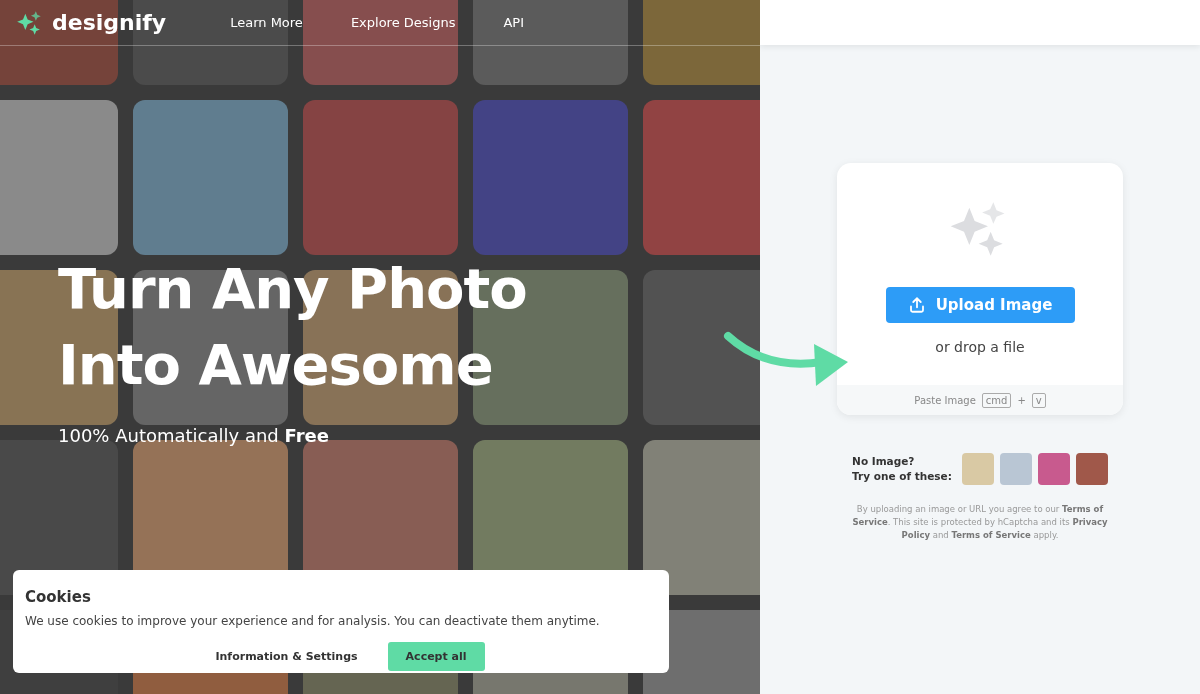 The image size is (1200, 694). I want to click on cookie-text: We use cookies to improve your experience and for analysis. You can deactivate them anytime., so click(313, 621).